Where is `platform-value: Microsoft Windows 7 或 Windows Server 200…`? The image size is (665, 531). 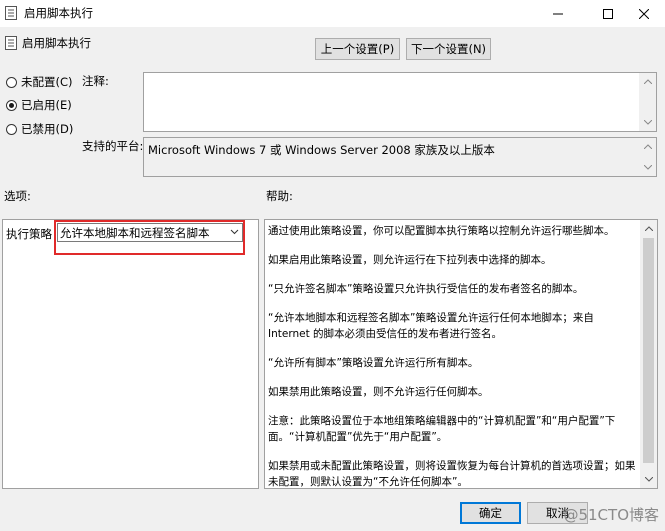
platform-value: Microsoft Windows 7 或 Windows Server 200… is located at coordinates (321, 150).